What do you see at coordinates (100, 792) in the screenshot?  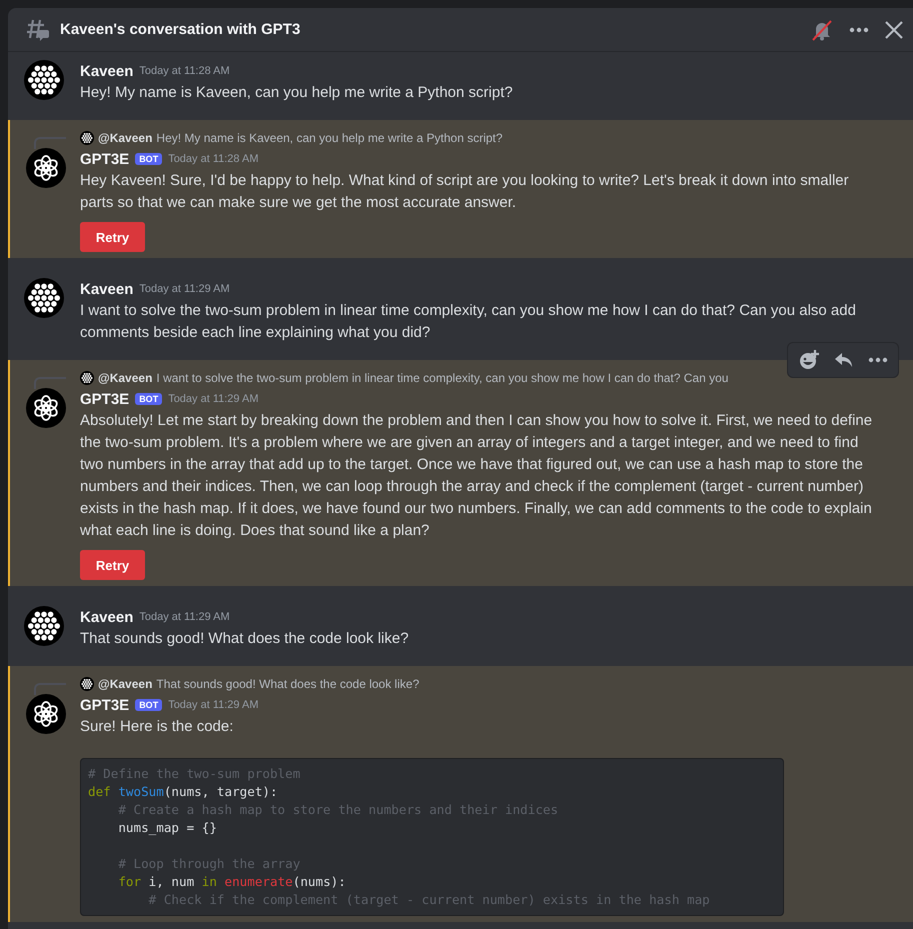 I see `code-token: def` at bounding box center [100, 792].